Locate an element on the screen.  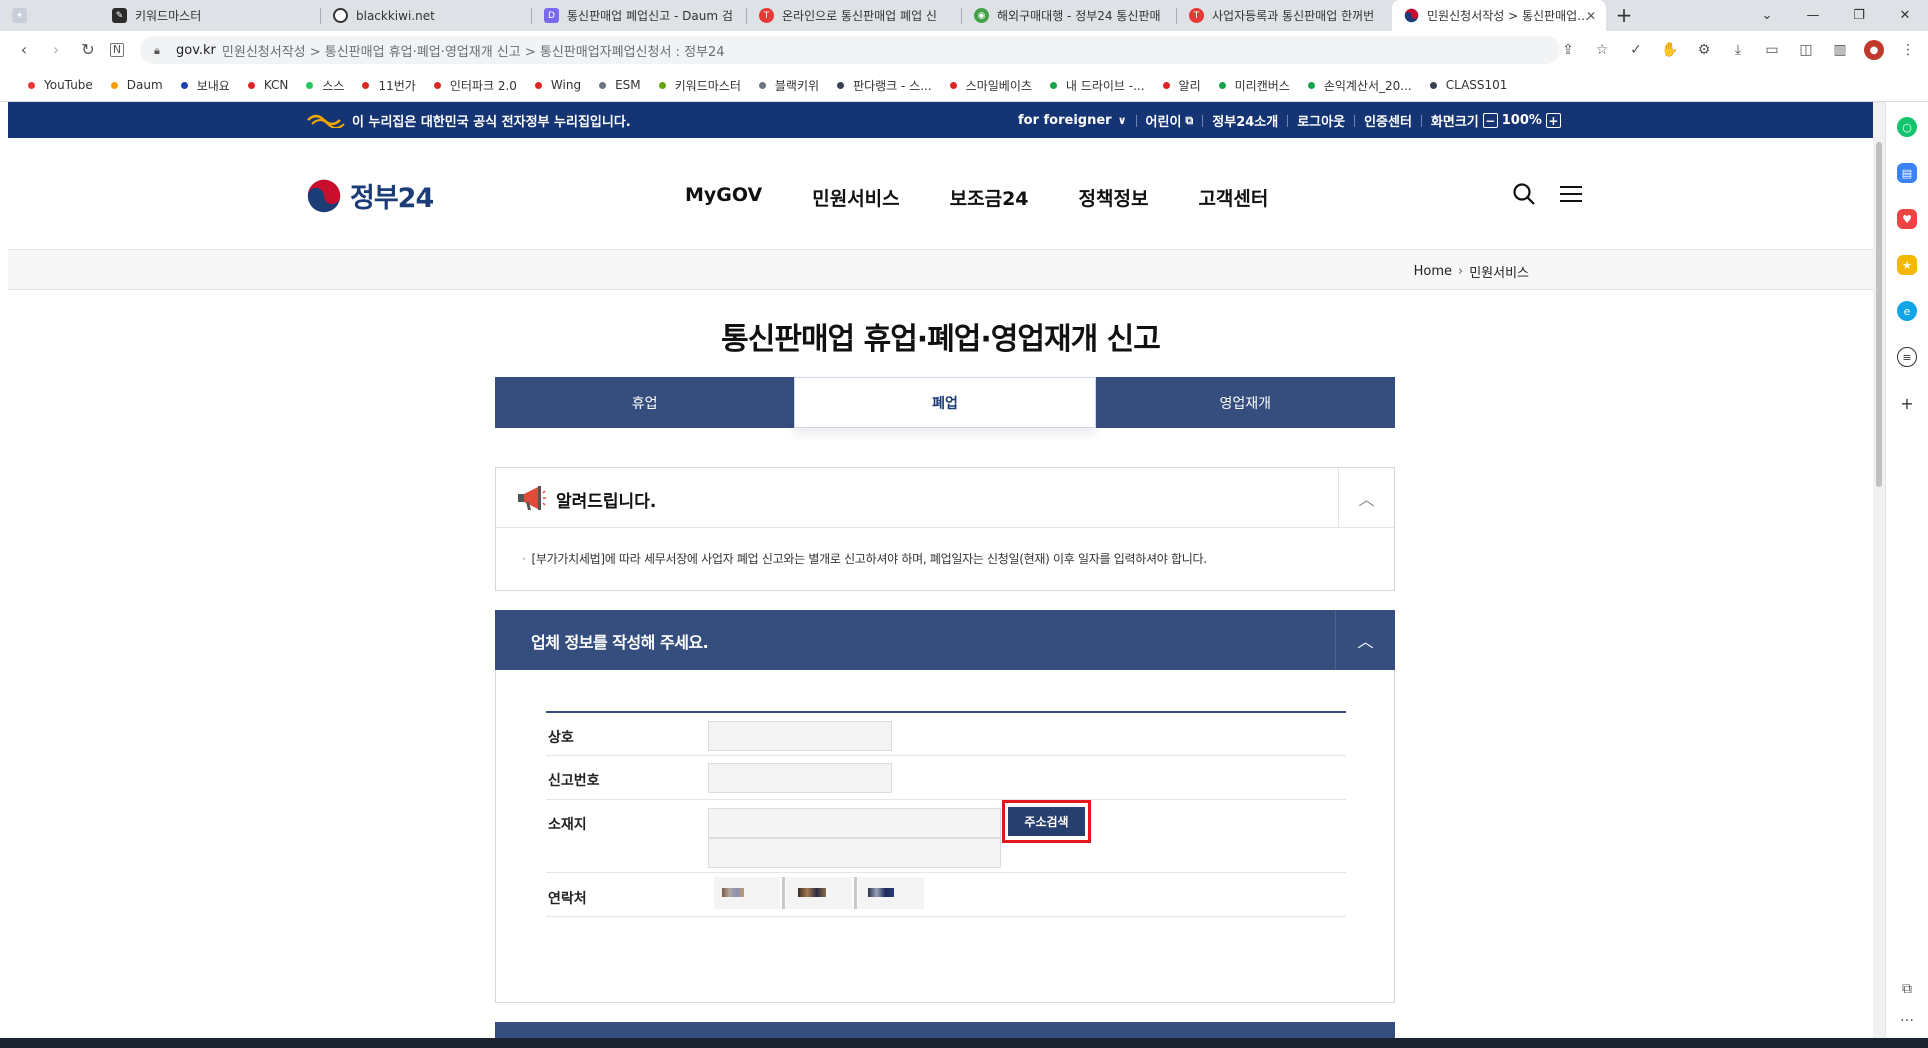
form-row-contact: 연락처 is located at coordinates (946, 895).